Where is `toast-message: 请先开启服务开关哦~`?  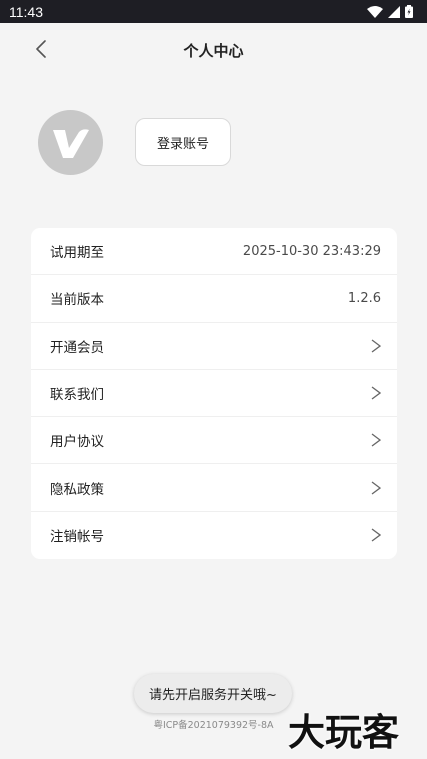
toast-message: 请先开启服务开关哦~ is located at coordinates (213, 693).